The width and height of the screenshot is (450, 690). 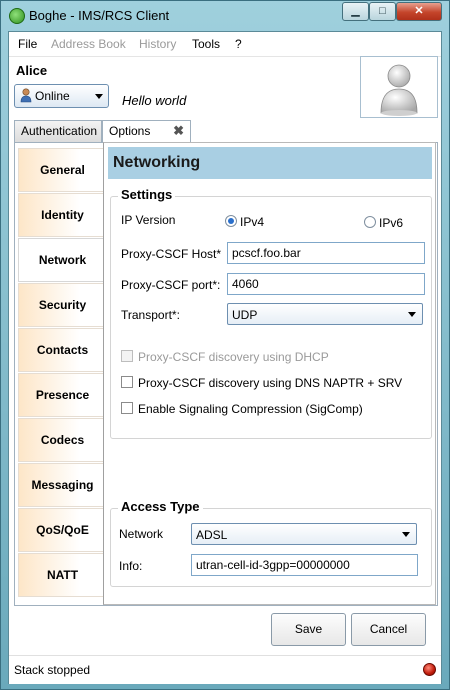 What do you see at coordinates (62, 440) in the screenshot?
I see `nav-item-codecs: Codecs` at bounding box center [62, 440].